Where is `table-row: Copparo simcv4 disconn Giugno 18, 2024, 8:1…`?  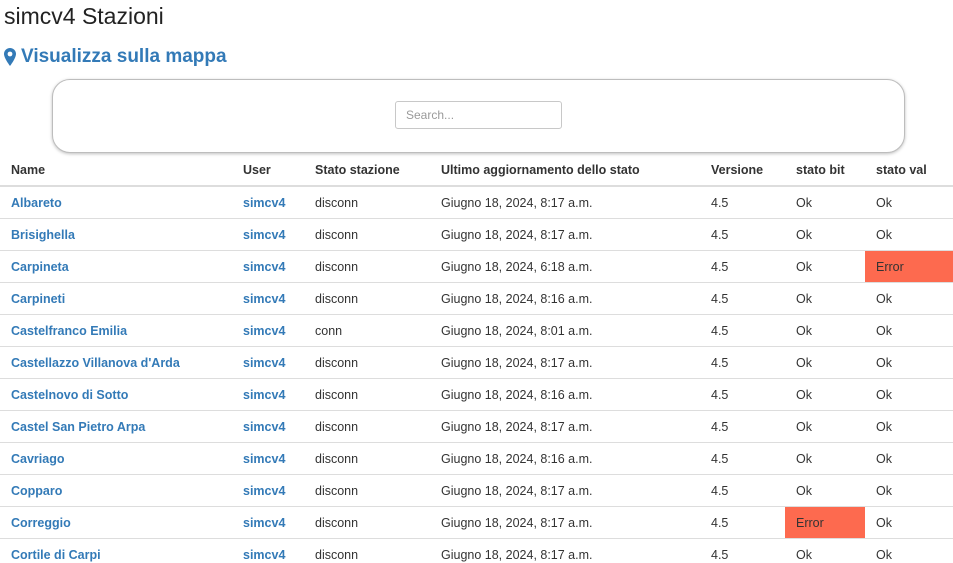 table-row: Copparo simcv4 disconn Giugno 18, 2024, 8:1… is located at coordinates (476, 490).